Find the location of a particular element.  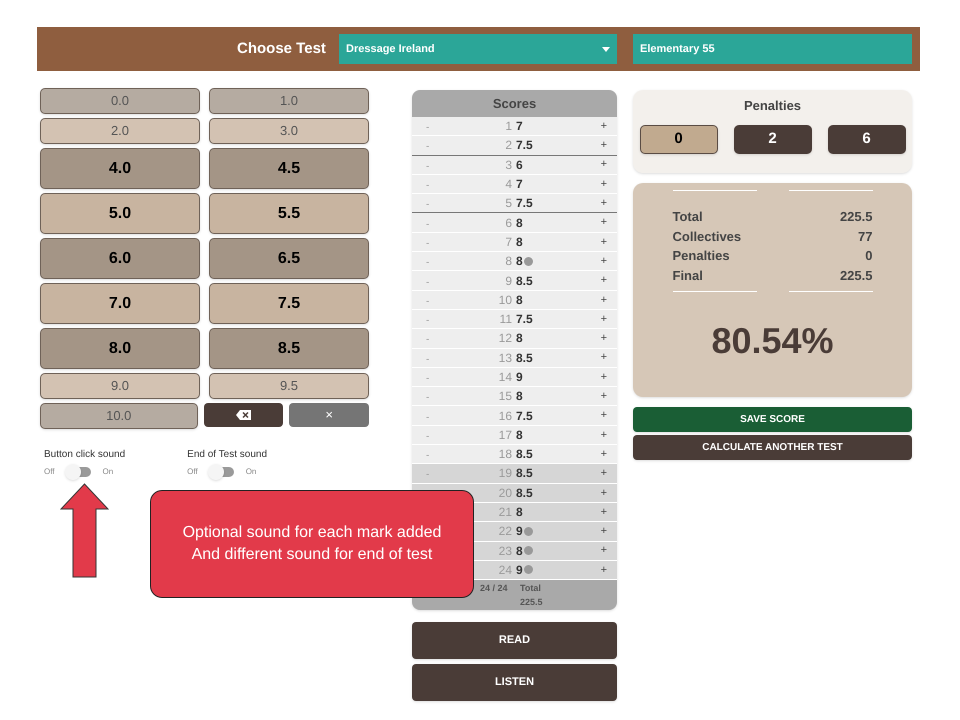

score-count: 24 / 24 is located at coordinates (494, 589).